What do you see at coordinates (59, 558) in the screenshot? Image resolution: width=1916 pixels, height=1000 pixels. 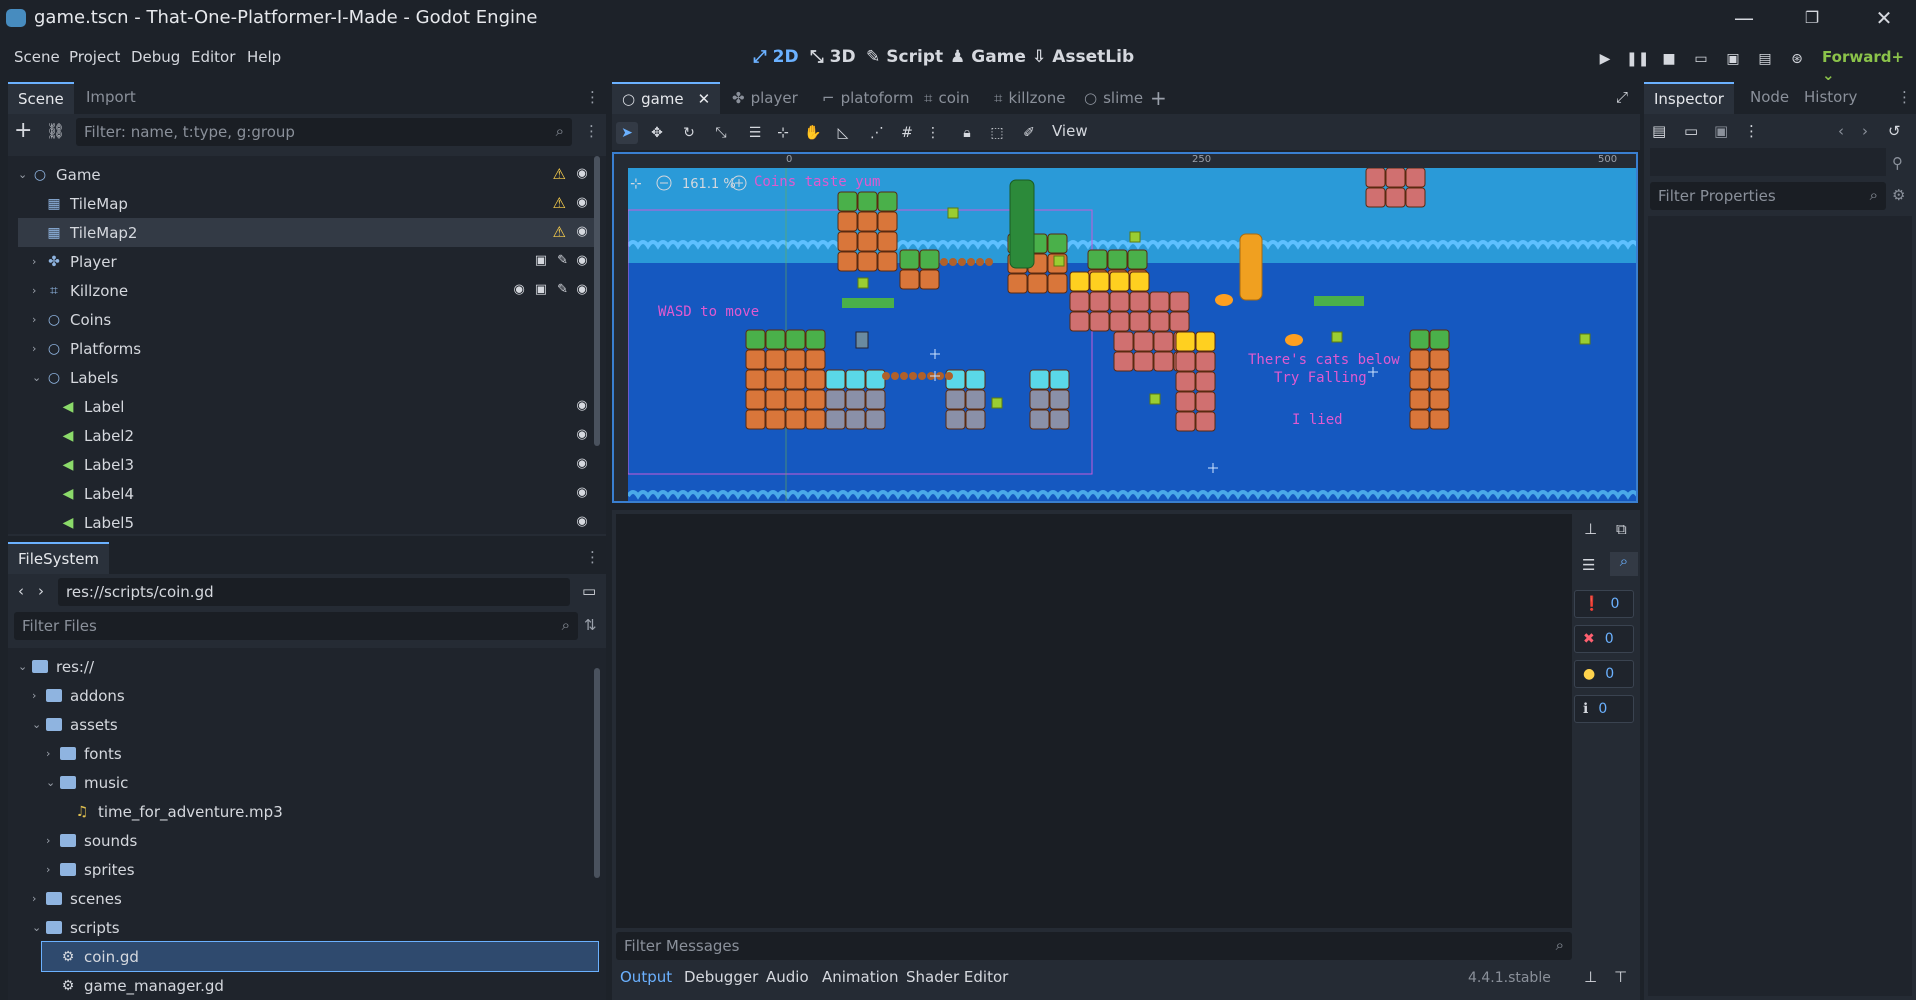 I see `tab-filesystem: FileSystem` at bounding box center [59, 558].